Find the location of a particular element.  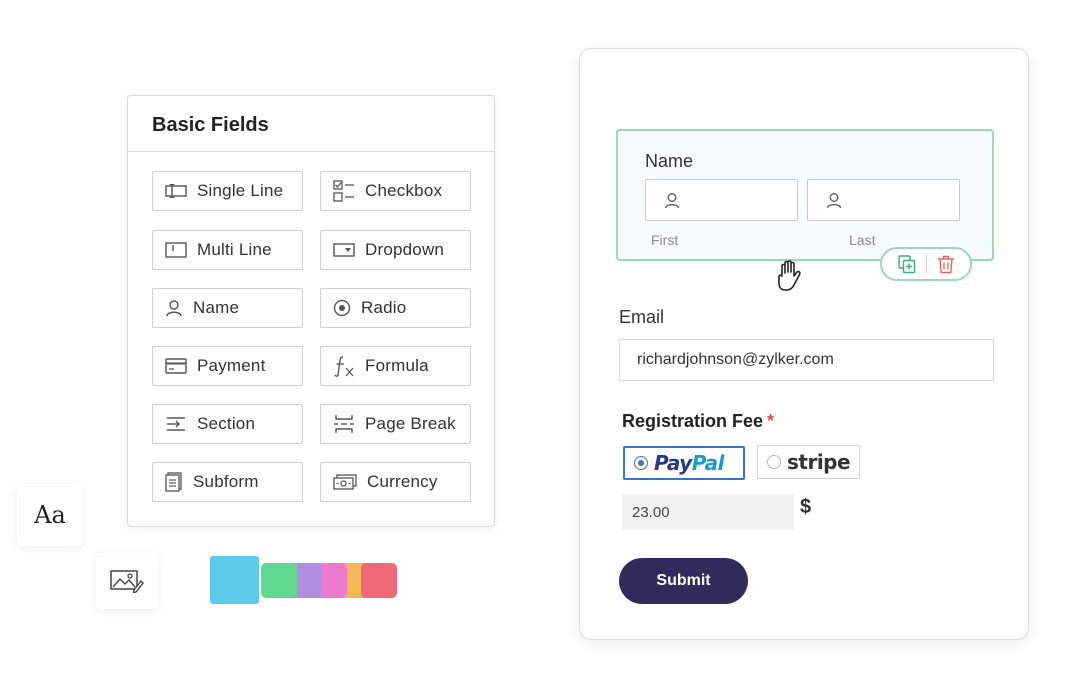

image-edit-tool is located at coordinates (127, 581).